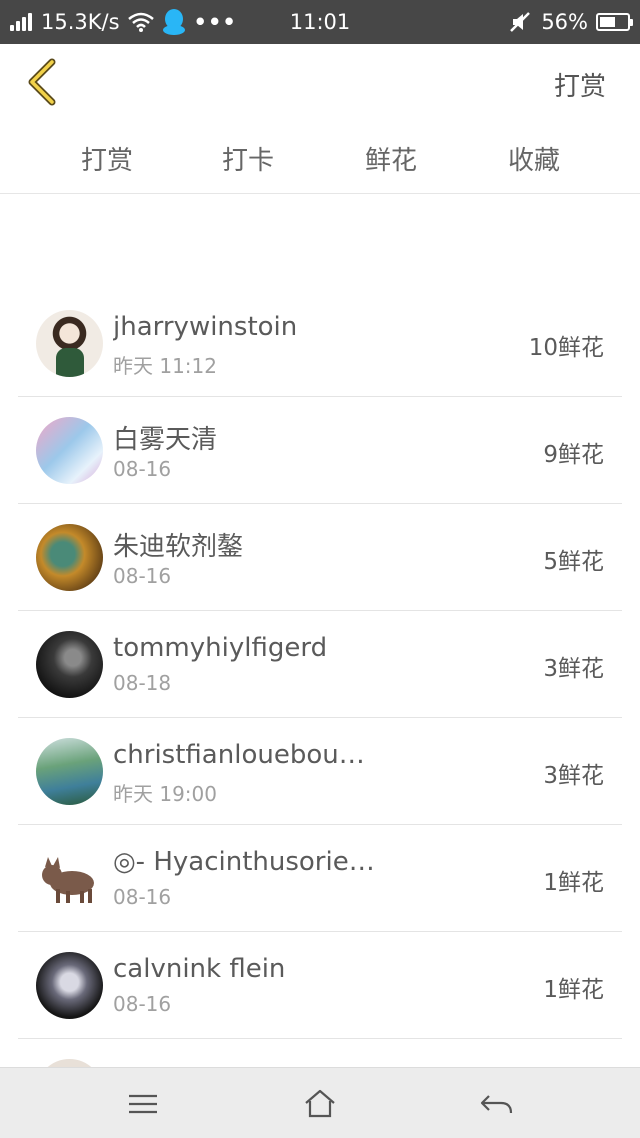 The width and height of the screenshot is (640, 1138). I want to click on system-nav-bar, so click(320, 1102).